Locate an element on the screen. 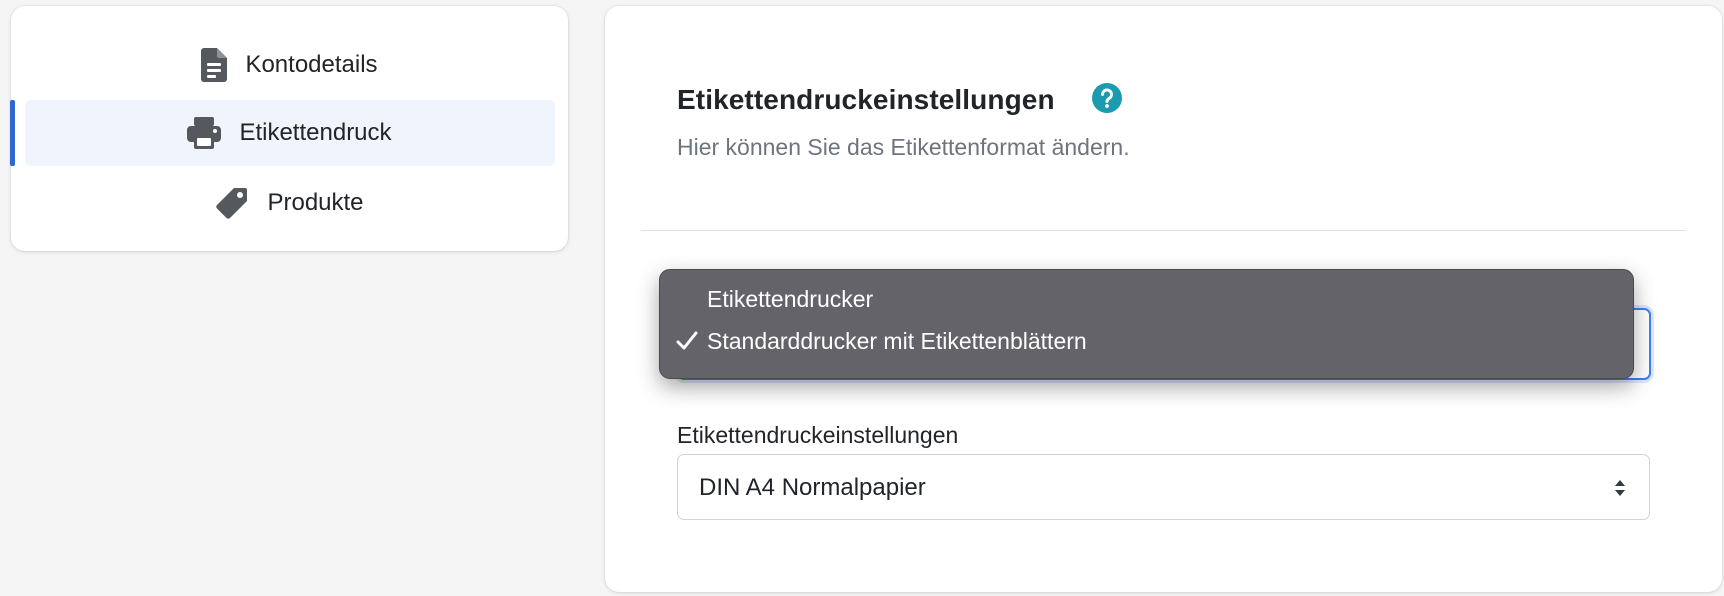 The image size is (1724, 596). dropdown-option-etikettendrucker: Etikettendrucker is located at coordinates (1146, 299).